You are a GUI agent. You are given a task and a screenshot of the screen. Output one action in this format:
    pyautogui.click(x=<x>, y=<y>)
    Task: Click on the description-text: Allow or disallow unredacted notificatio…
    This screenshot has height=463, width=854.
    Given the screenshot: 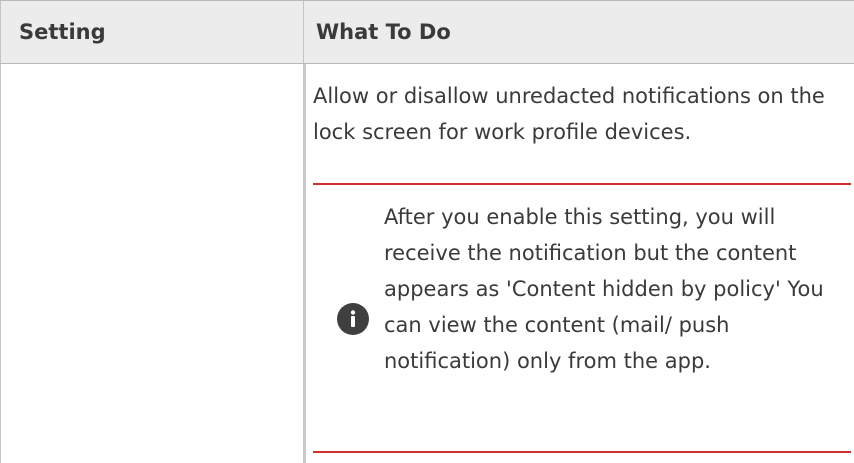 What is the action you would take?
    pyautogui.click(x=569, y=114)
    